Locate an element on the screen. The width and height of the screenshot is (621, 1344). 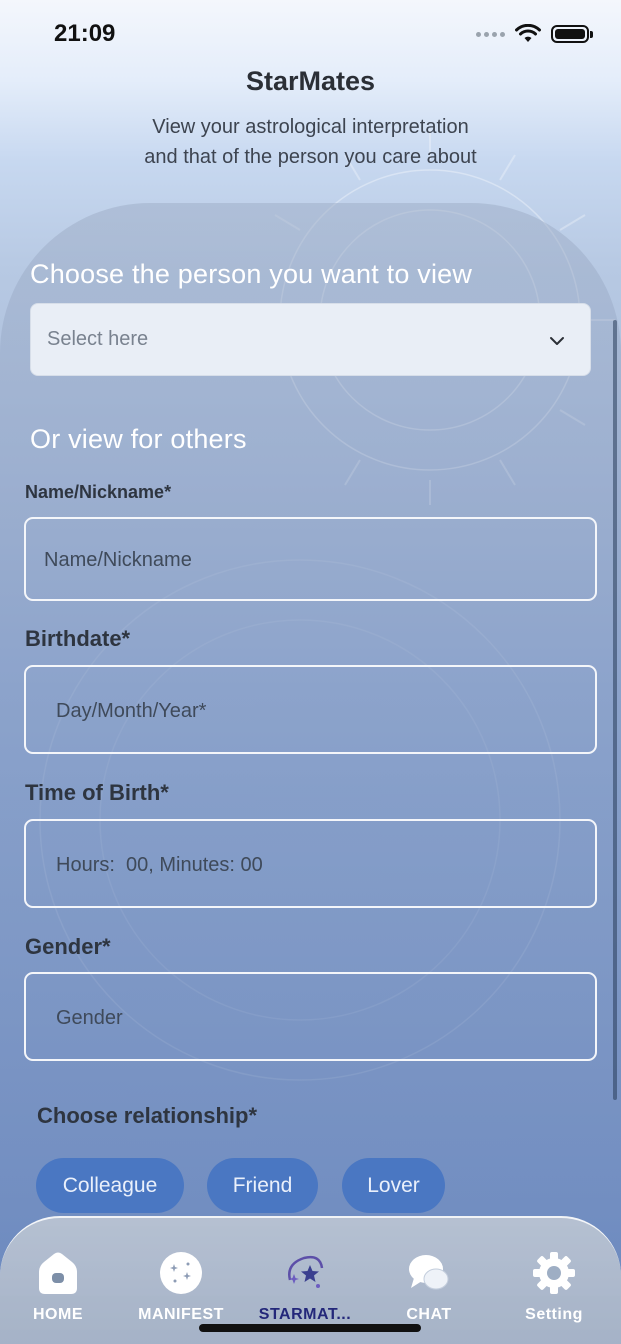
gear-icon is located at coordinates (554, 1273).